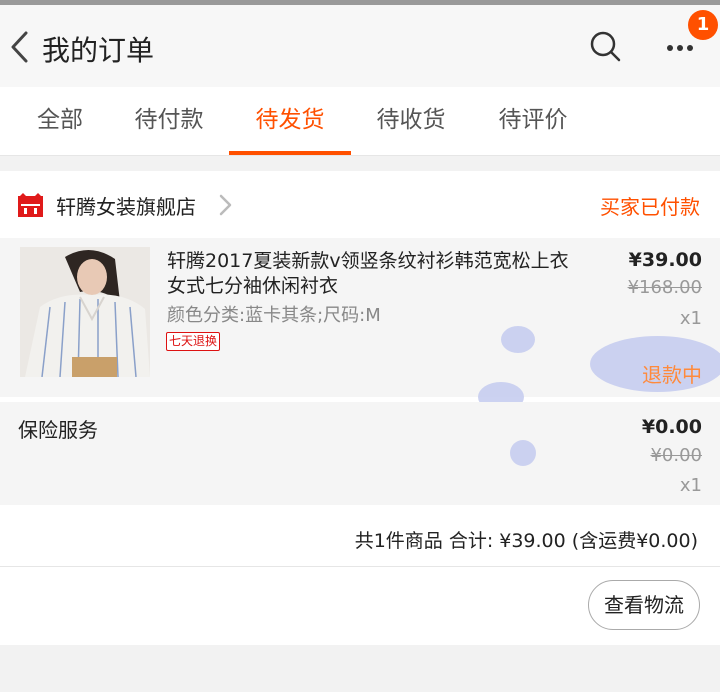 This screenshot has height=692, width=720. I want to click on tab-pending-shipment: 待发货, so click(290, 120).